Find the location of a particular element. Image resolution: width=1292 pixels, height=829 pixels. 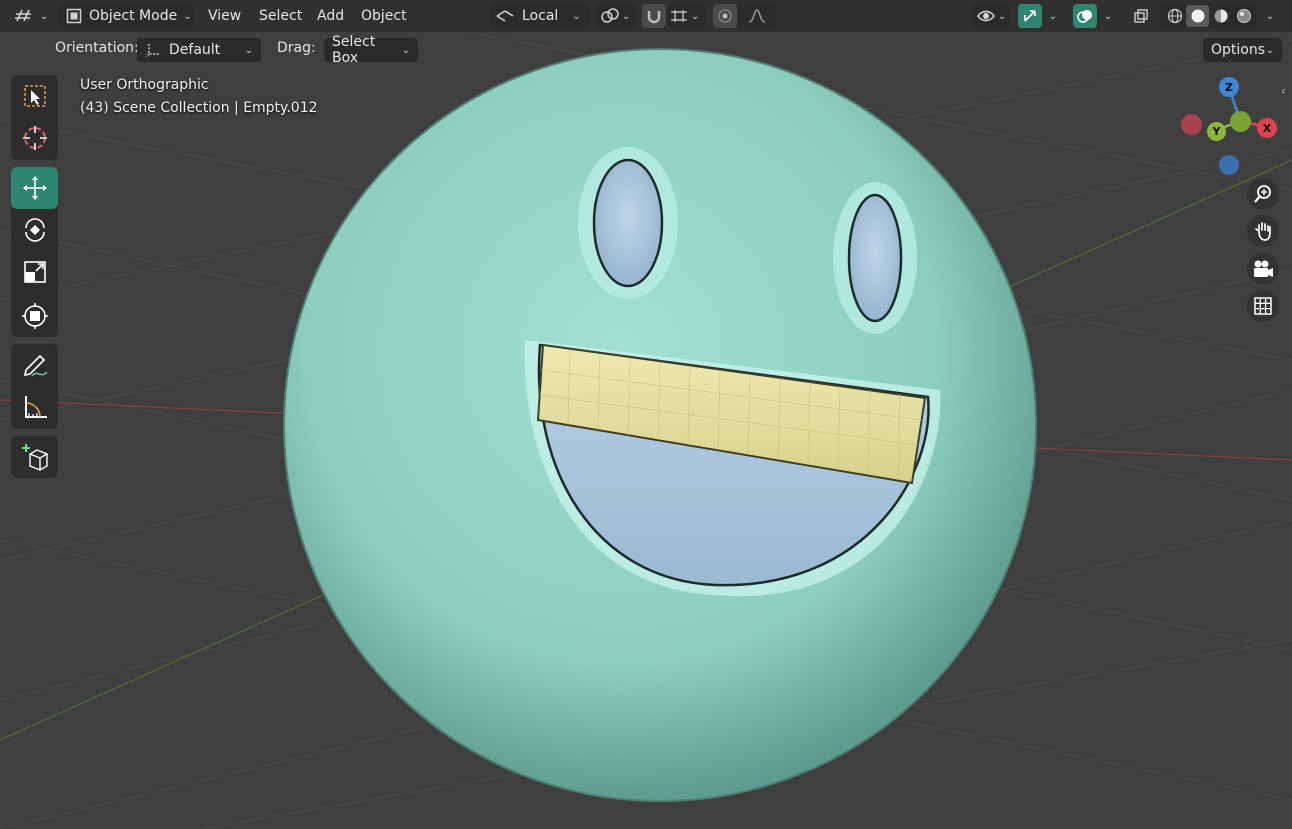

camera-view-button is located at coordinates (1263, 269).